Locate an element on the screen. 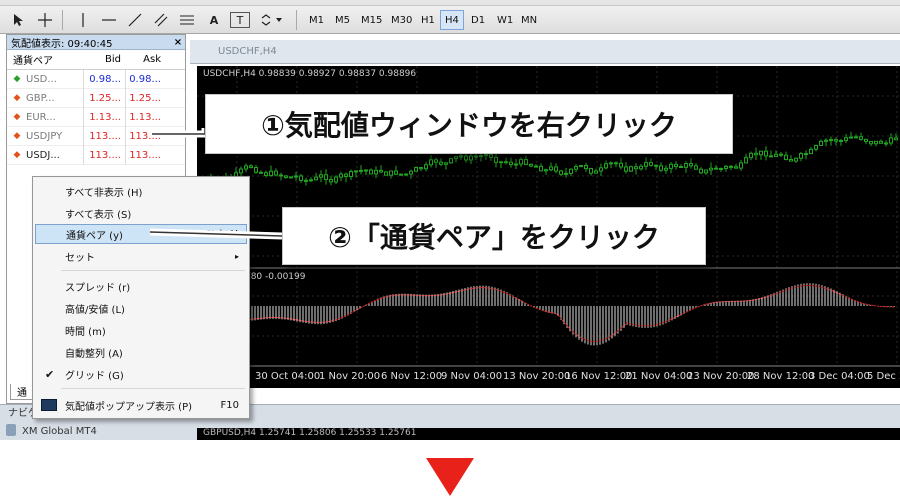 The height and width of the screenshot is (500, 900). callout-step-2-text: ②「通貨ペア」をクリック is located at coordinates (494, 237).